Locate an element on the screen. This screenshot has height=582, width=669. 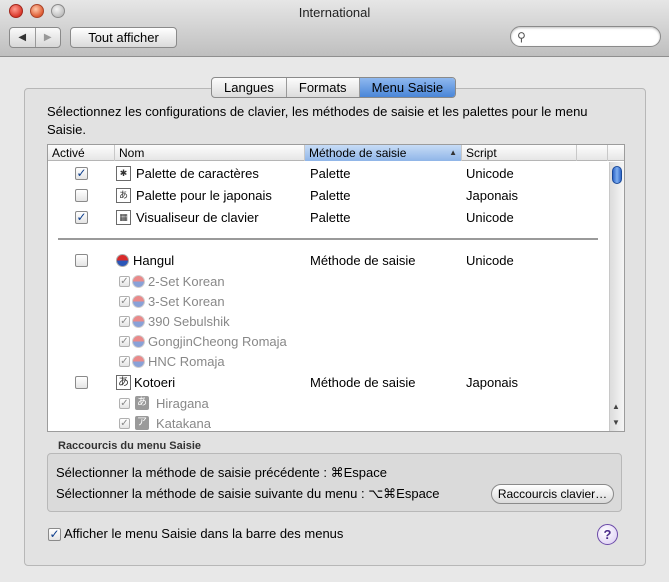
column-header-filler is located at coordinates (592, 153).